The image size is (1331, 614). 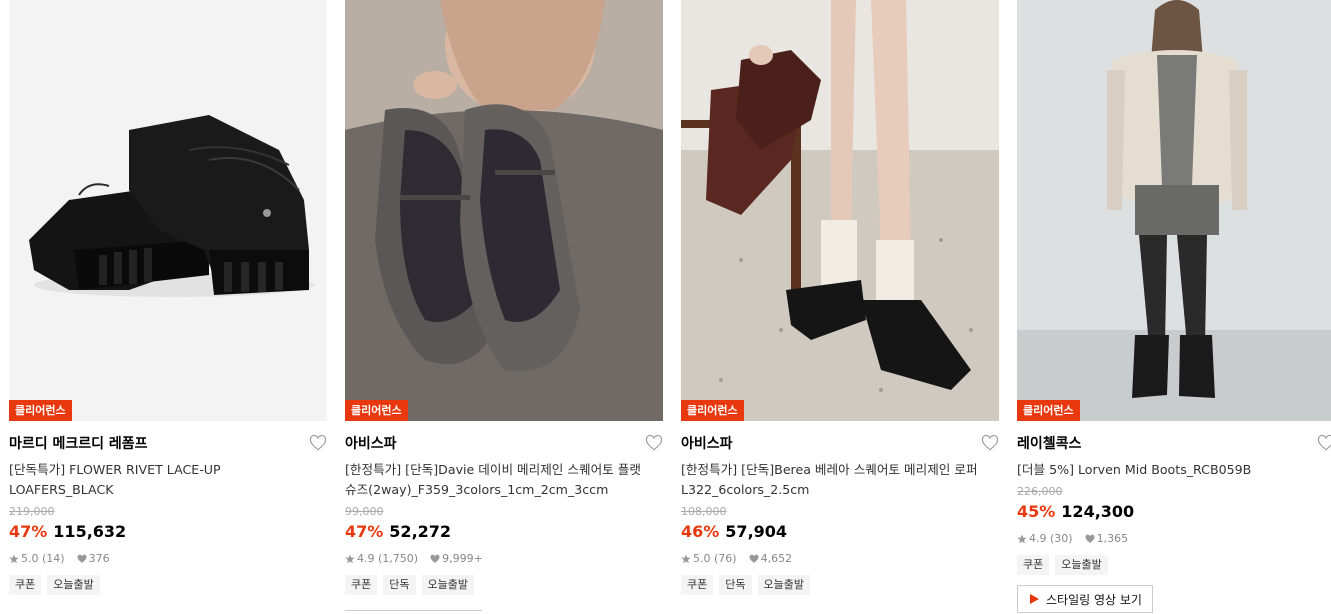 I want to click on original-price: 219,000, so click(x=32, y=511).